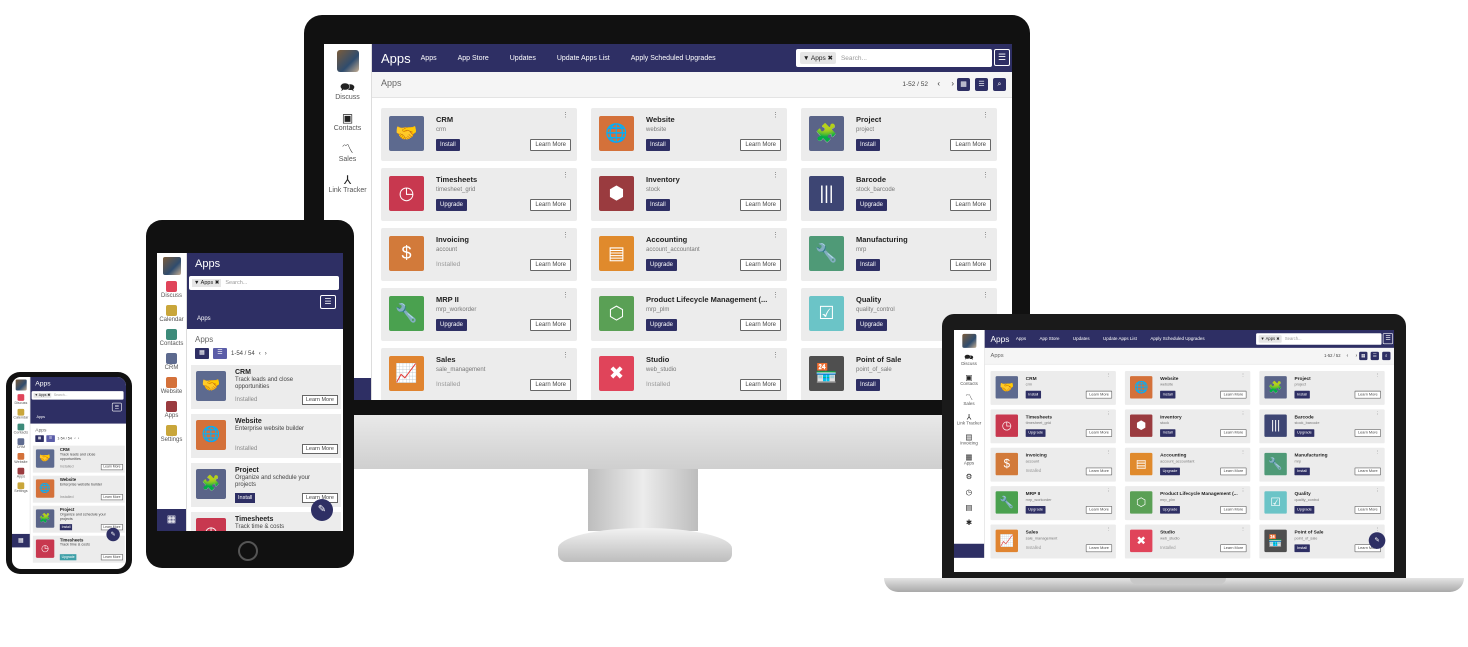 This screenshot has height=647, width=1468. What do you see at coordinates (969, 458) in the screenshot?
I see `sidebar-item-apps: ▦ Apps` at bounding box center [969, 458].